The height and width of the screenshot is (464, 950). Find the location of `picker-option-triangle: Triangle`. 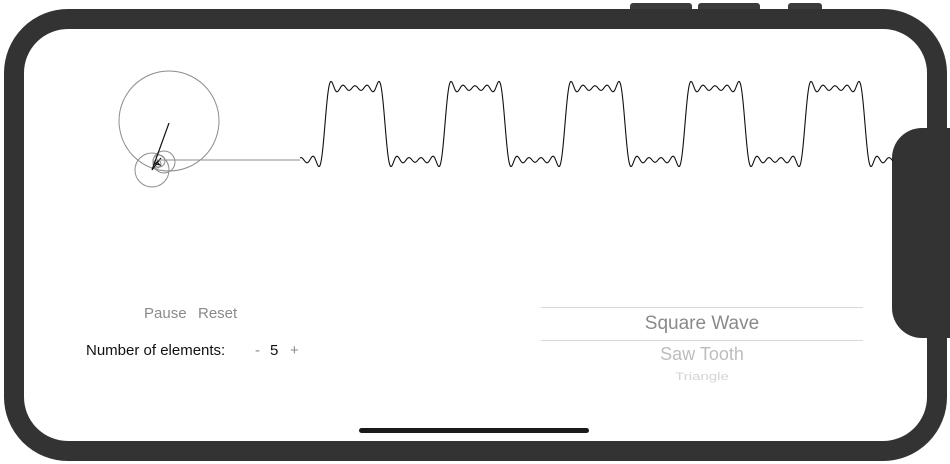

picker-option-triangle: Triangle is located at coordinates (702, 376).